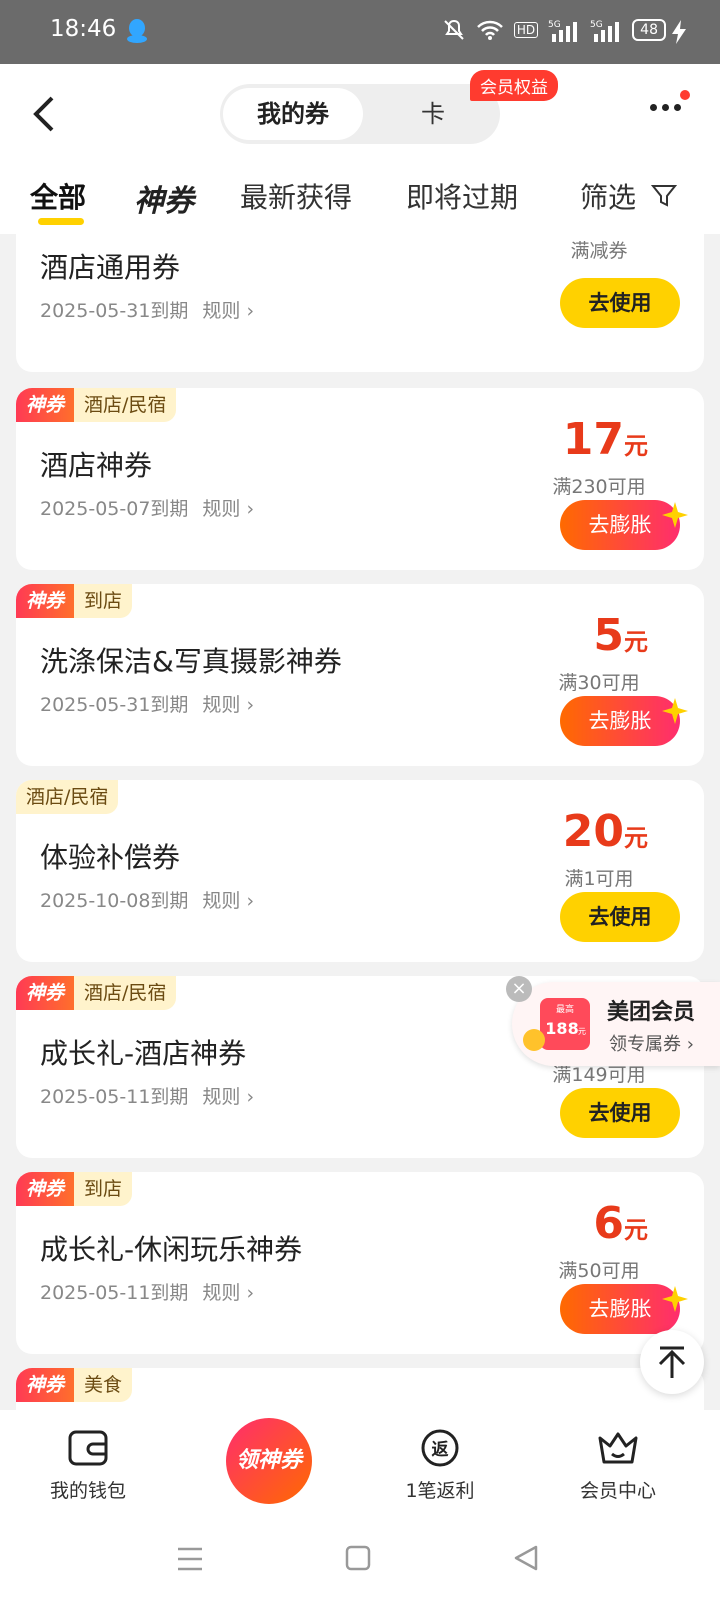 Image resolution: width=720 pixels, height=1600 pixels. Describe the element at coordinates (605, 234) in the screenshot. I see `coupon-amount: 10元` at that location.